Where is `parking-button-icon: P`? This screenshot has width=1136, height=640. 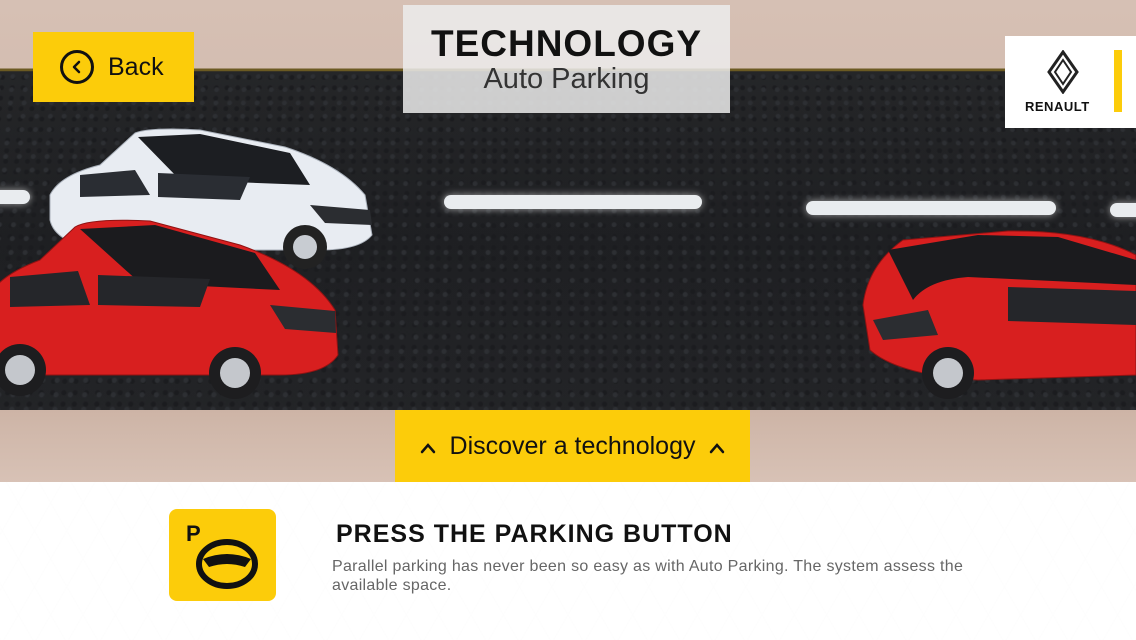 parking-button-icon: P is located at coordinates (222, 555).